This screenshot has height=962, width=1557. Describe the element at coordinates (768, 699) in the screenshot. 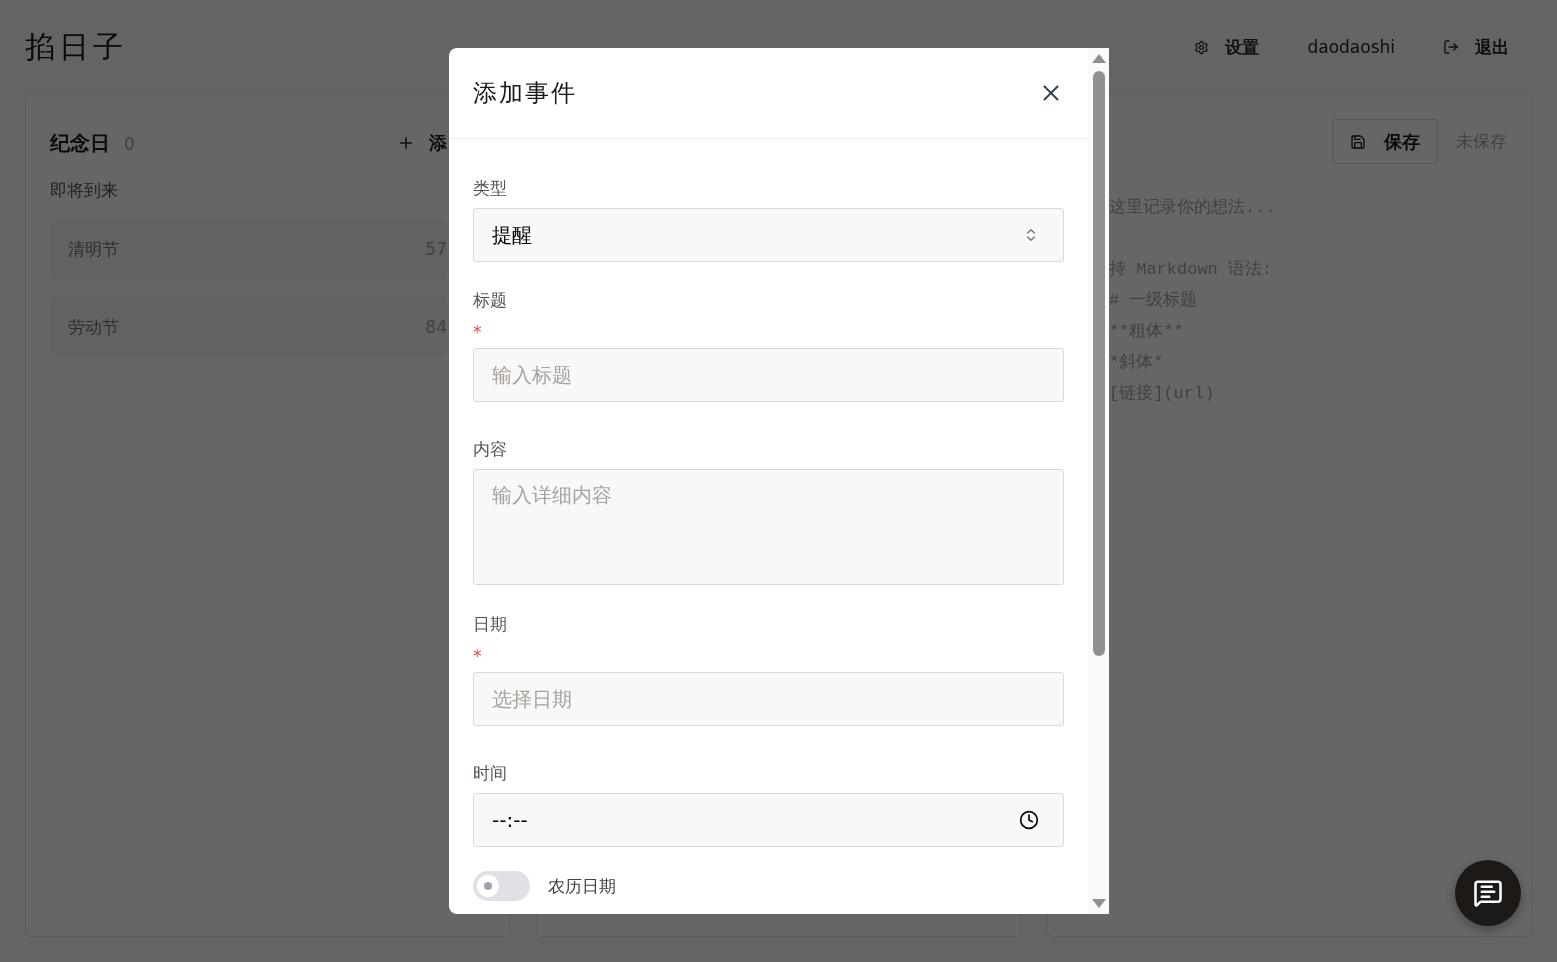

I see `input-field: 选择日期` at that location.